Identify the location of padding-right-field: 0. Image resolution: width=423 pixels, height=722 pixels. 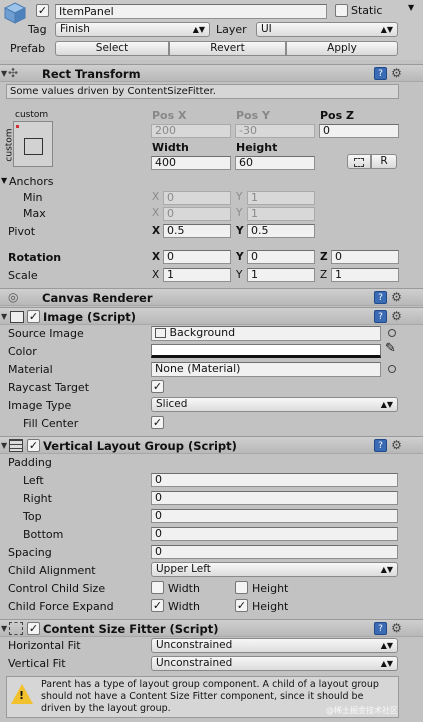
(274, 498).